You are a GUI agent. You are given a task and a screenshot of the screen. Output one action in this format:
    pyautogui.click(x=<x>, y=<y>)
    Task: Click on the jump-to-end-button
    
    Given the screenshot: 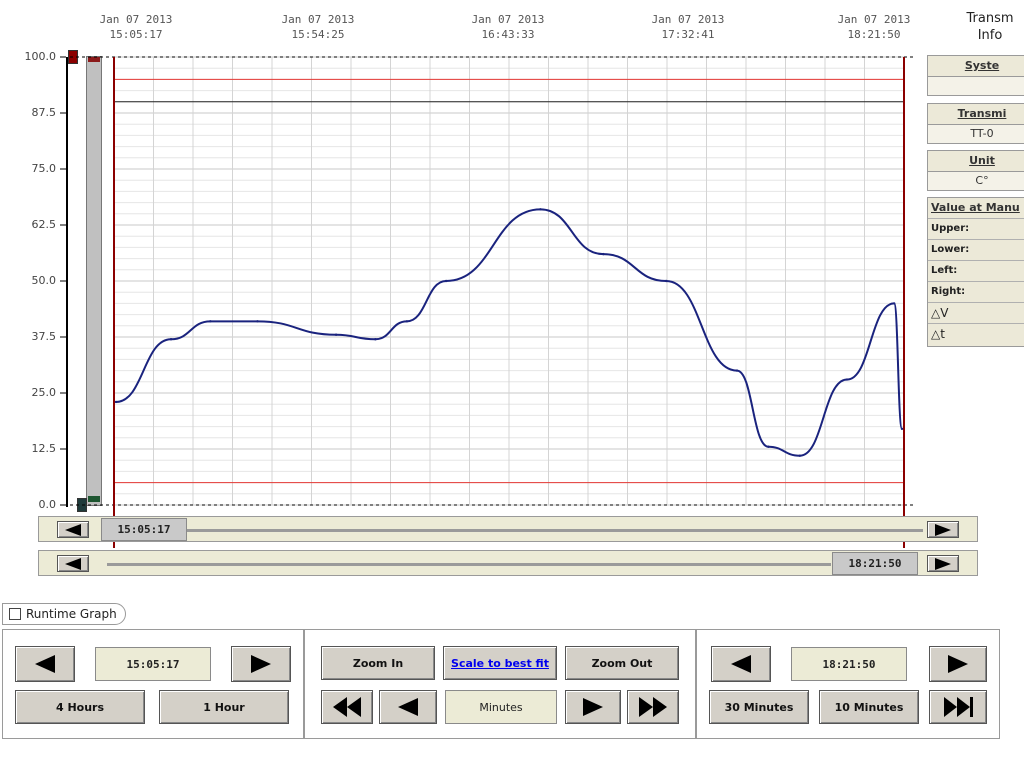 What is the action you would take?
    pyautogui.click(x=958, y=707)
    